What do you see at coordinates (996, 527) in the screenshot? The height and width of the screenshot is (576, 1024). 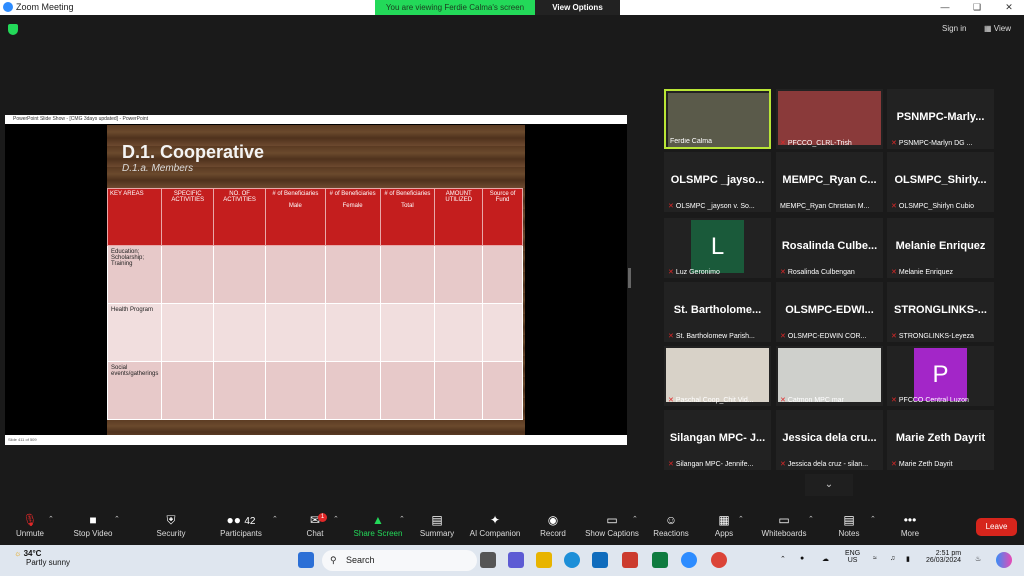 I see `leave-button: Leave` at bounding box center [996, 527].